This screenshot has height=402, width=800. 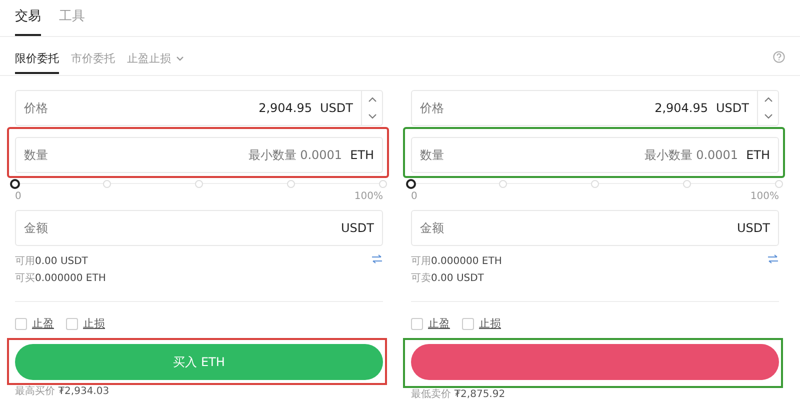 I want to click on balance-text: 可卖0.00 USDT, so click(x=448, y=278).